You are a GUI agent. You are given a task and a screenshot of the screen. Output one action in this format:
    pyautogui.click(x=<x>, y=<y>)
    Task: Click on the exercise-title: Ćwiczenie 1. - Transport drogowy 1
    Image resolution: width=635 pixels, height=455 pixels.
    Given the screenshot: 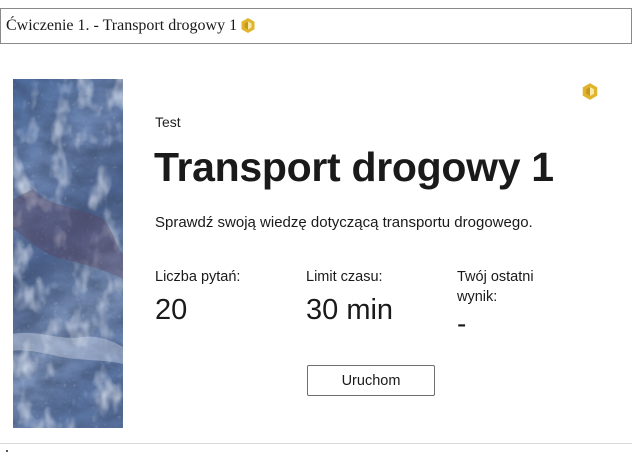 What is the action you would take?
    pyautogui.click(x=122, y=25)
    